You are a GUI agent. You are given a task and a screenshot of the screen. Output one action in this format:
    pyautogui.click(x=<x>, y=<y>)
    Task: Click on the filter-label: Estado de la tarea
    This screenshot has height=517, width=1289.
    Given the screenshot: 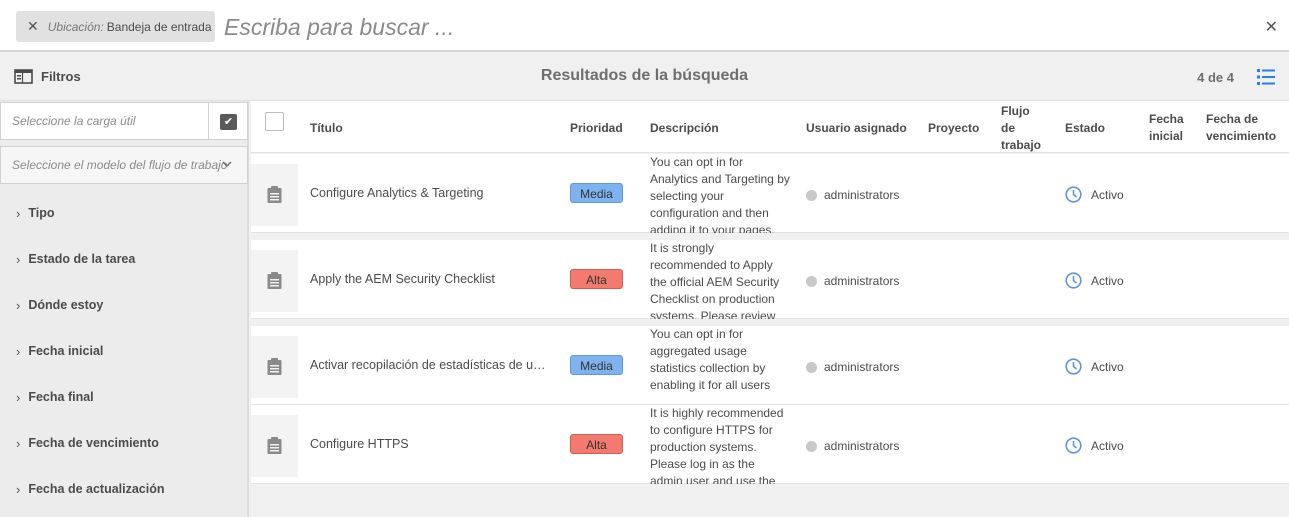 What is the action you would take?
    pyautogui.click(x=82, y=259)
    